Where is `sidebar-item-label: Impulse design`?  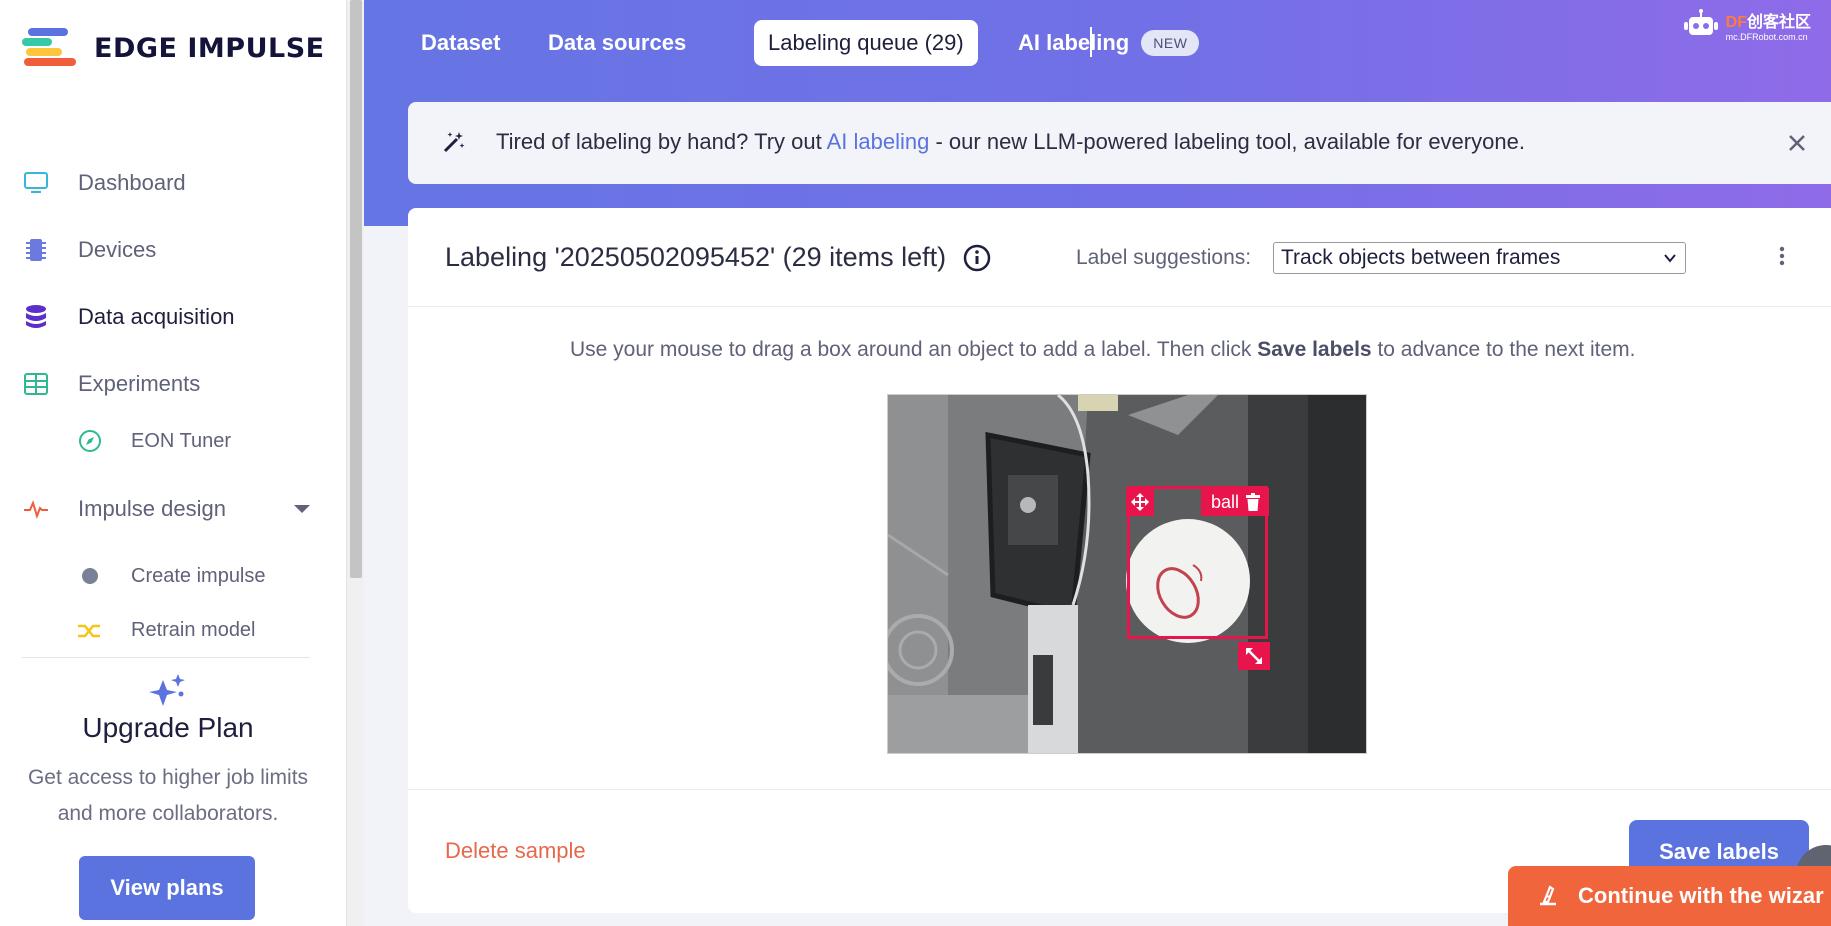 sidebar-item-label: Impulse design is located at coordinates (152, 508).